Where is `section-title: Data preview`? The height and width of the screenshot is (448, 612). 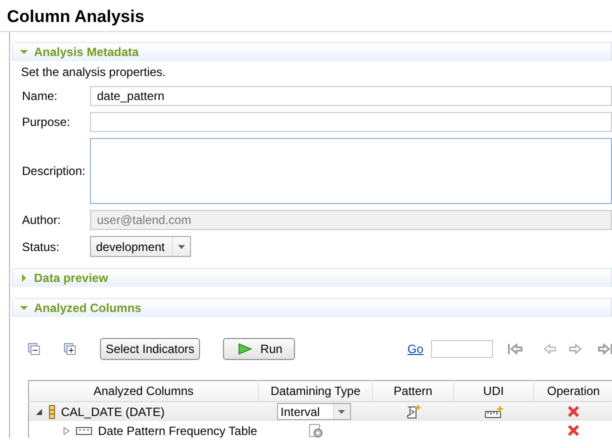
section-title: Data preview is located at coordinates (71, 278).